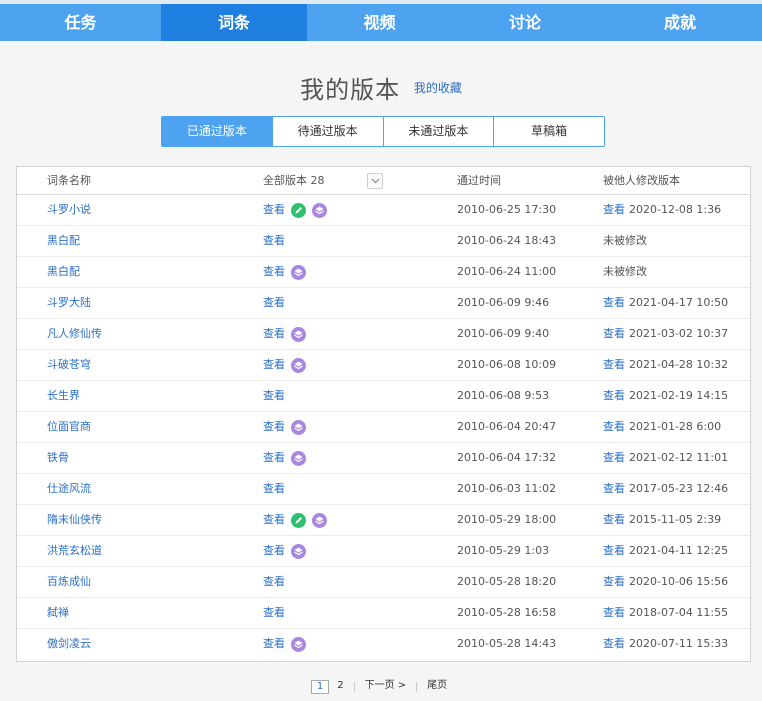 Image resolution: width=762 pixels, height=701 pixels. What do you see at coordinates (58, 458) in the screenshot?
I see `entry-name-link: 铁骨` at bounding box center [58, 458].